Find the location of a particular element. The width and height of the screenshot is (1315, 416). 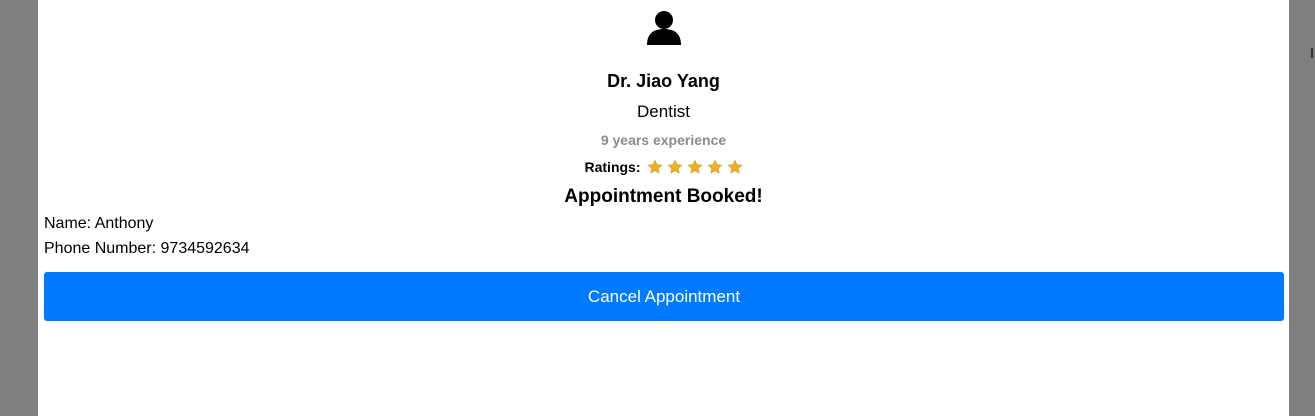

rating-stars is located at coordinates (695, 167).